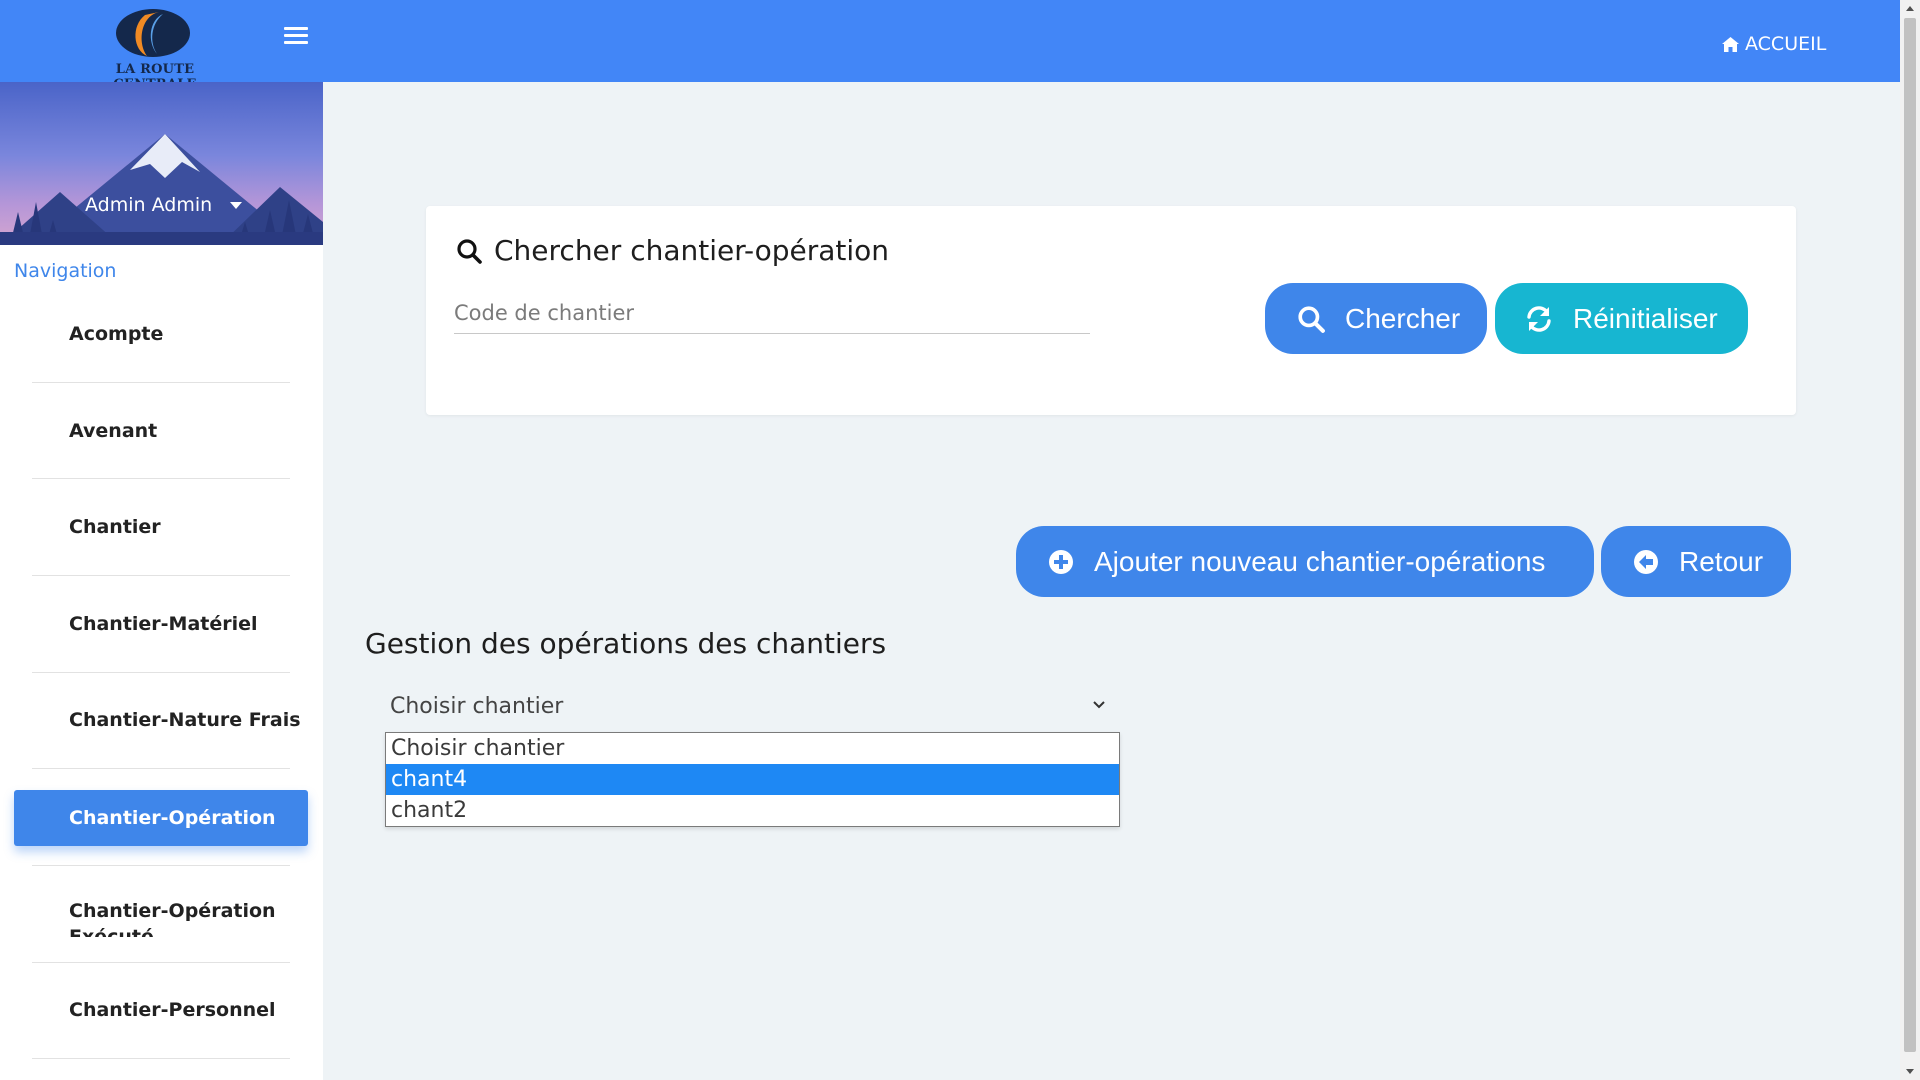 This screenshot has height=1080, width=1920. I want to click on sidebar-item-chantier-nature-frais: Chantier-Nature Frais, so click(161, 720).